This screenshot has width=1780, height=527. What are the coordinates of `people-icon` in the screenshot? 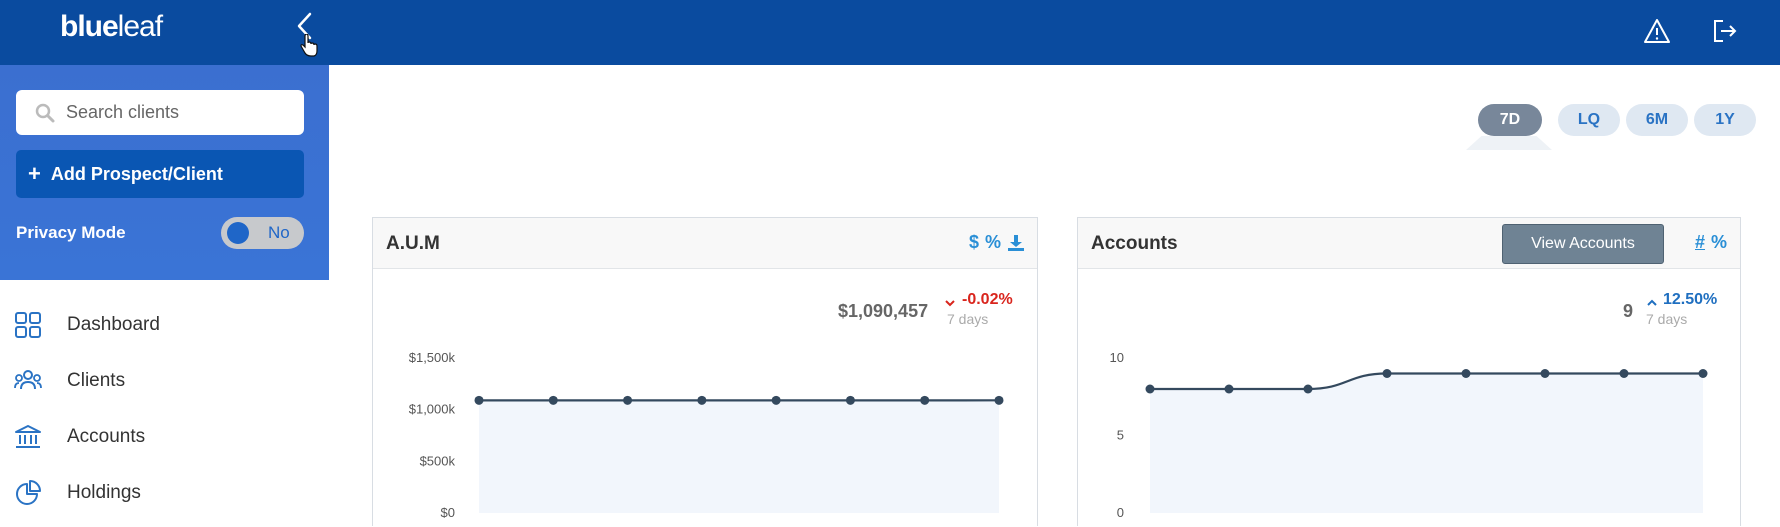 It's located at (28, 381).